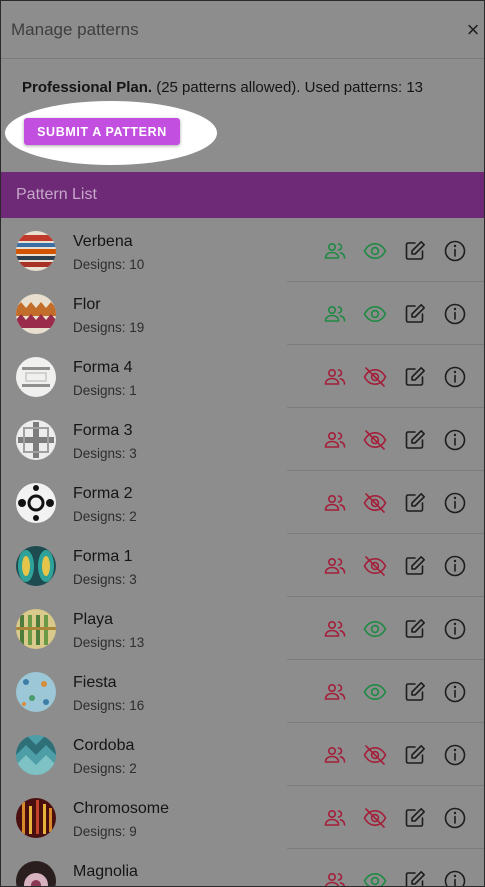  Describe the element at coordinates (109, 642) in the screenshot. I see `pattern-design-count: Designs: 13` at that location.